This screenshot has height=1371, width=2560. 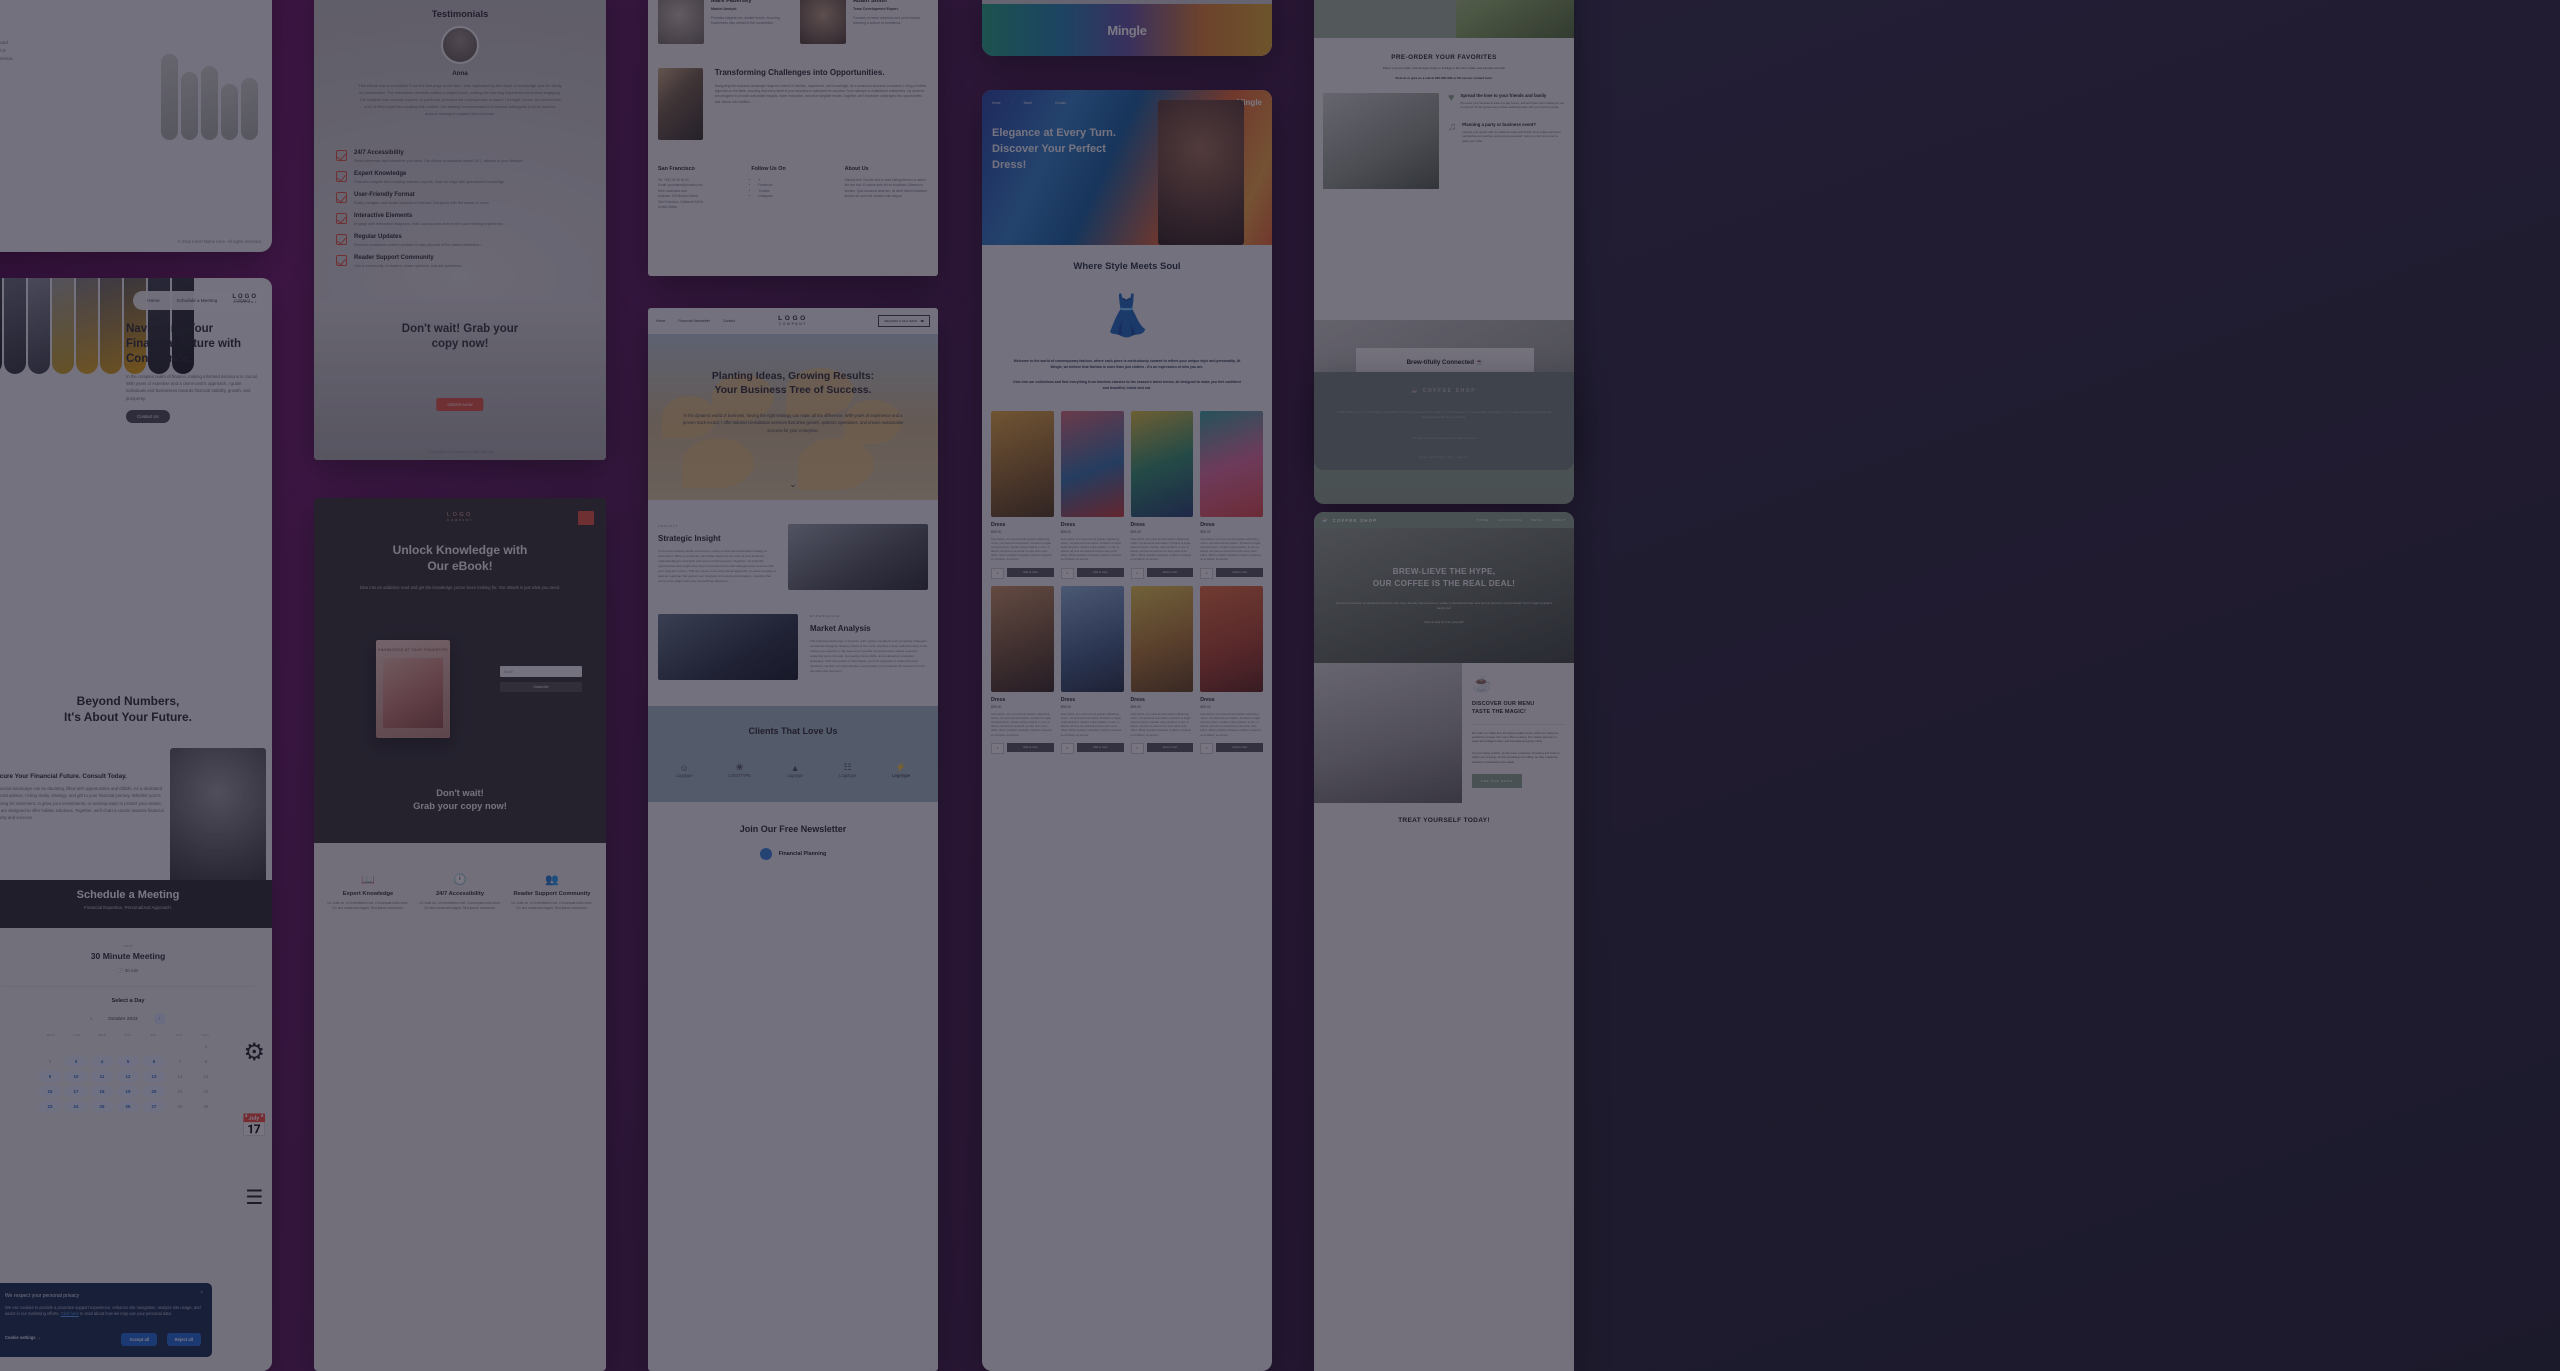 What do you see at coordinates (102, 1076) in the screenshot?
I see `calendar-day: 11` at bounding box center [102, 1076].